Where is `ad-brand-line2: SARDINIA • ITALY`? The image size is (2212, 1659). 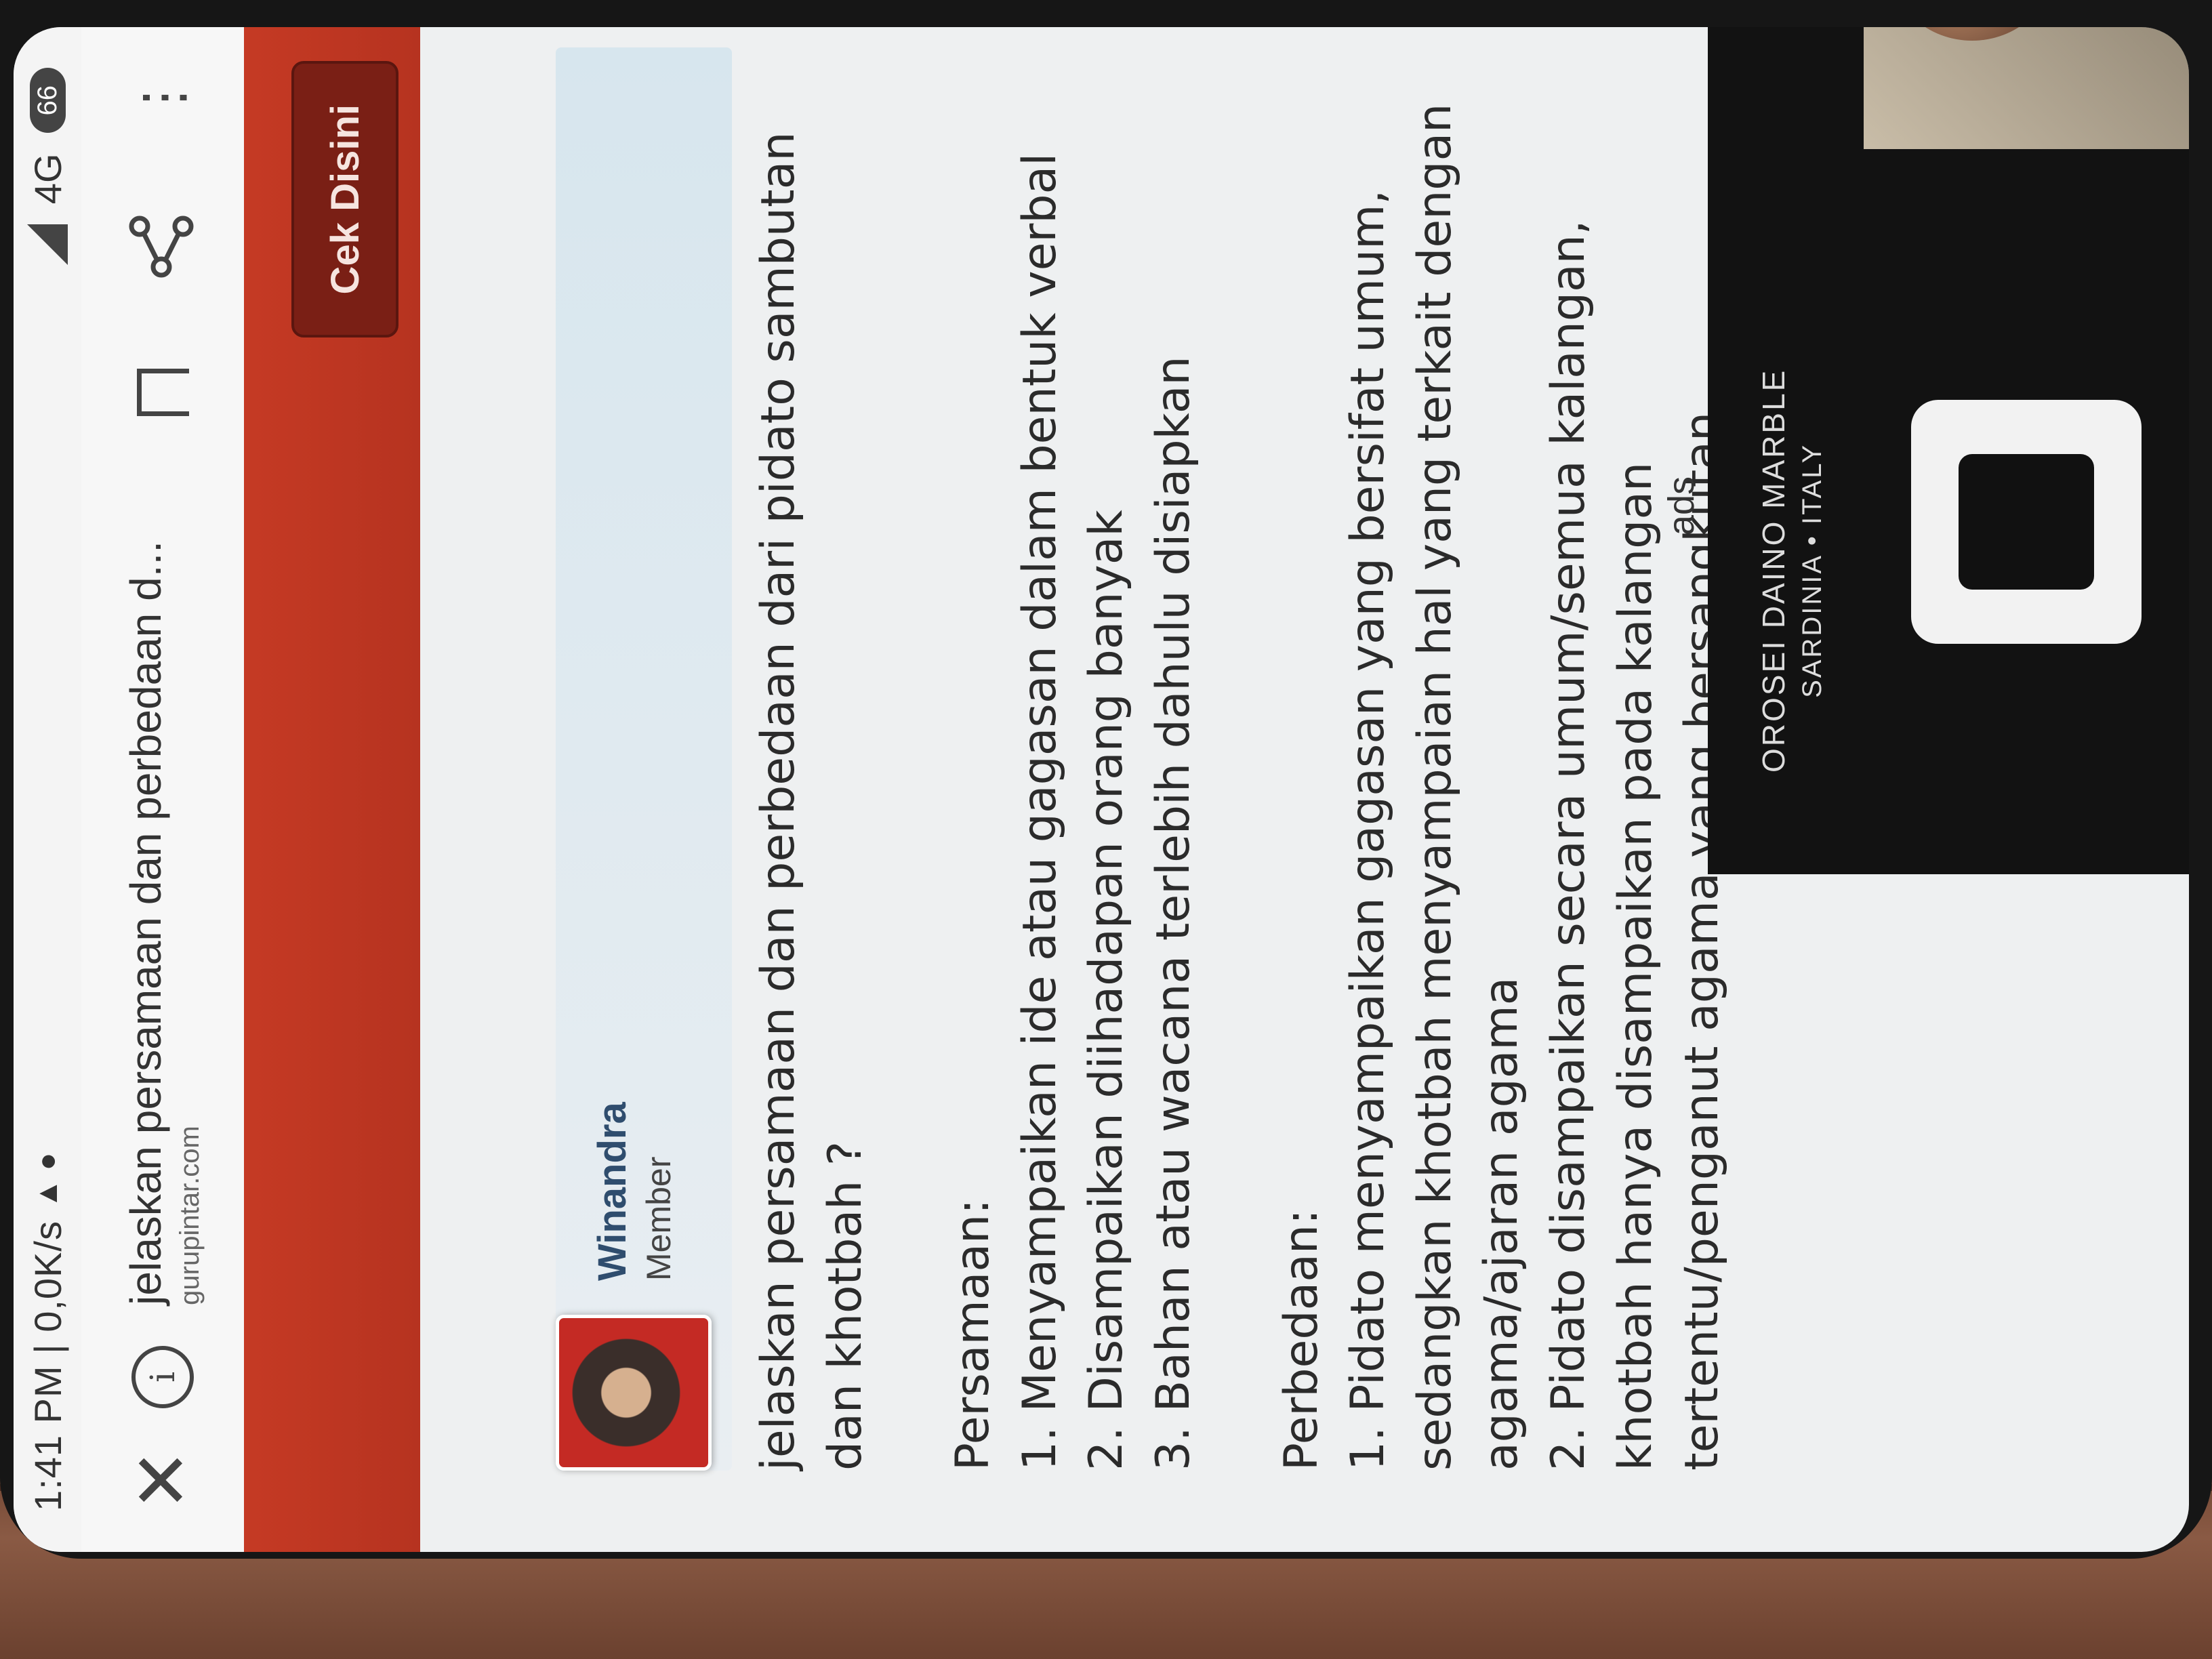
ad-brand-line2: SARDINIA • ITALY is located at coordinates (1812, 570).